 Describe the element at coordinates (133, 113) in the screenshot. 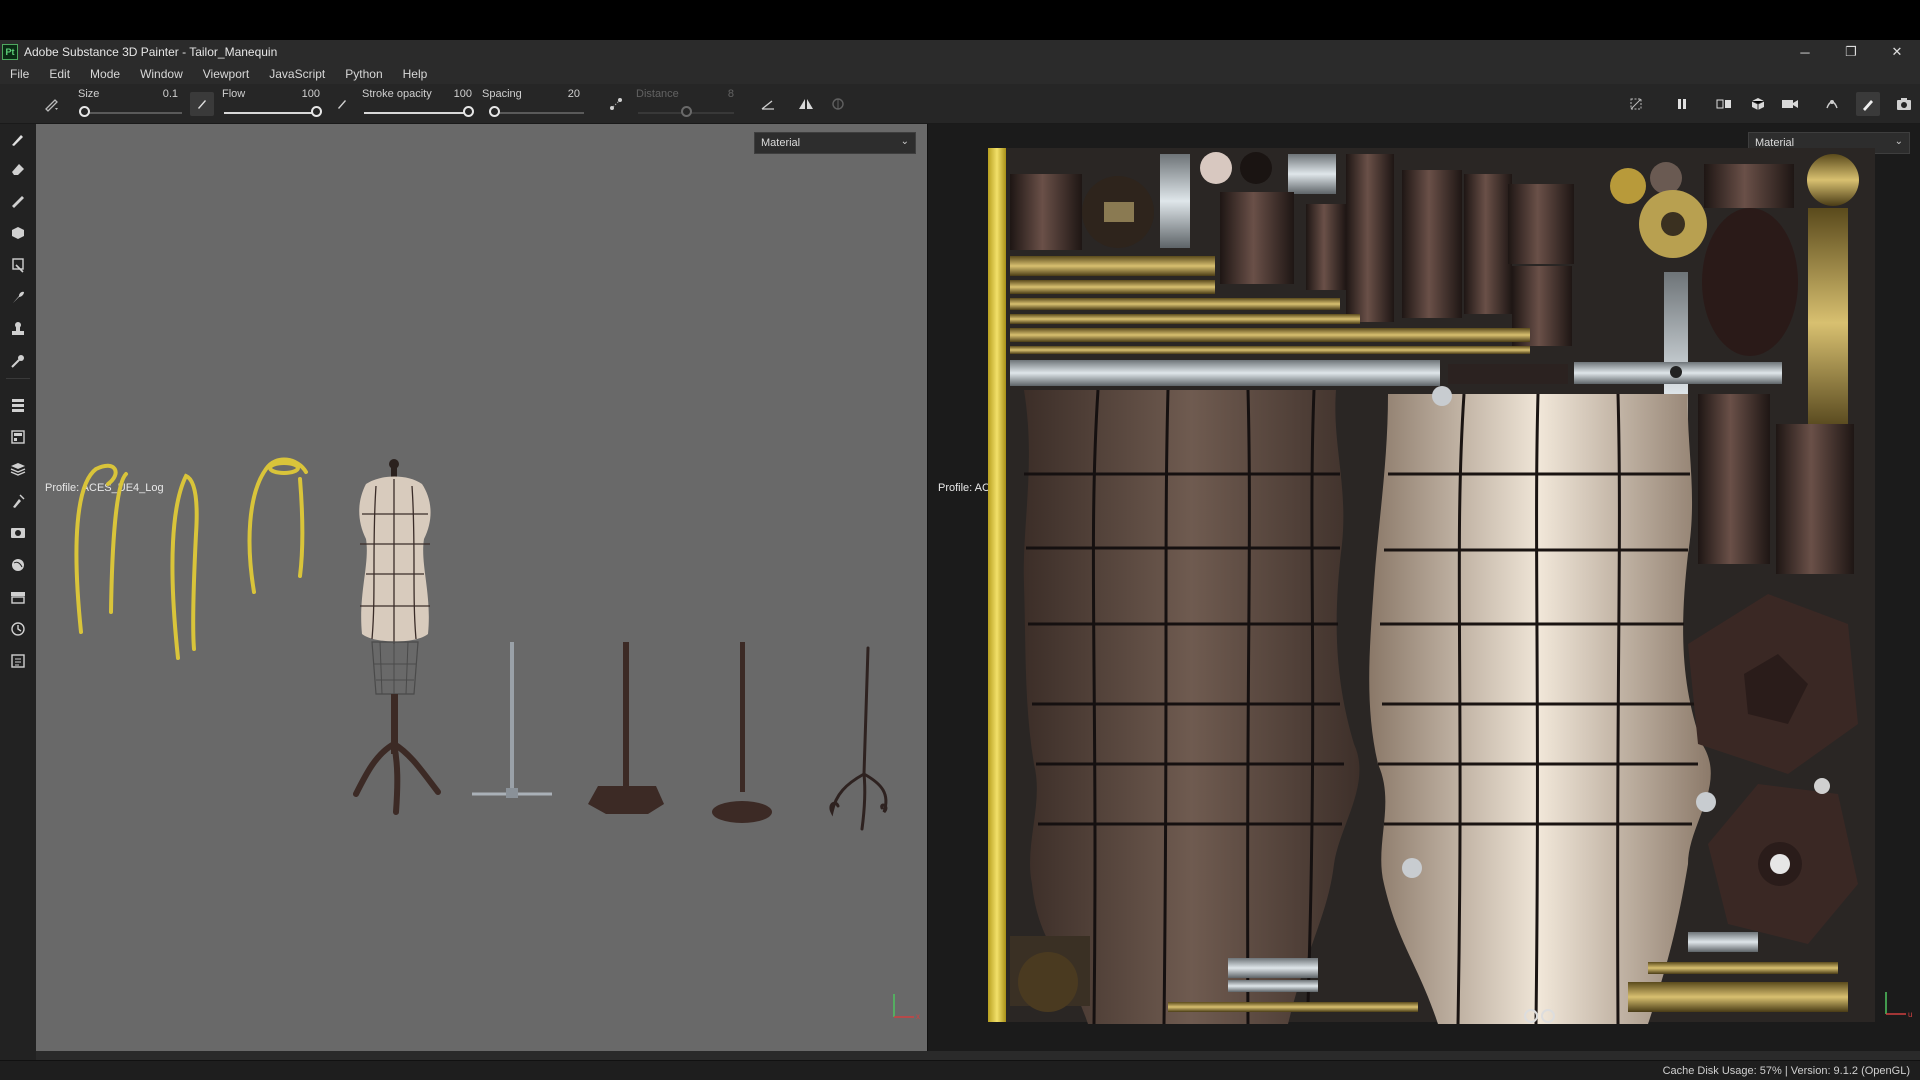

I see `size-slider-track` at that location.